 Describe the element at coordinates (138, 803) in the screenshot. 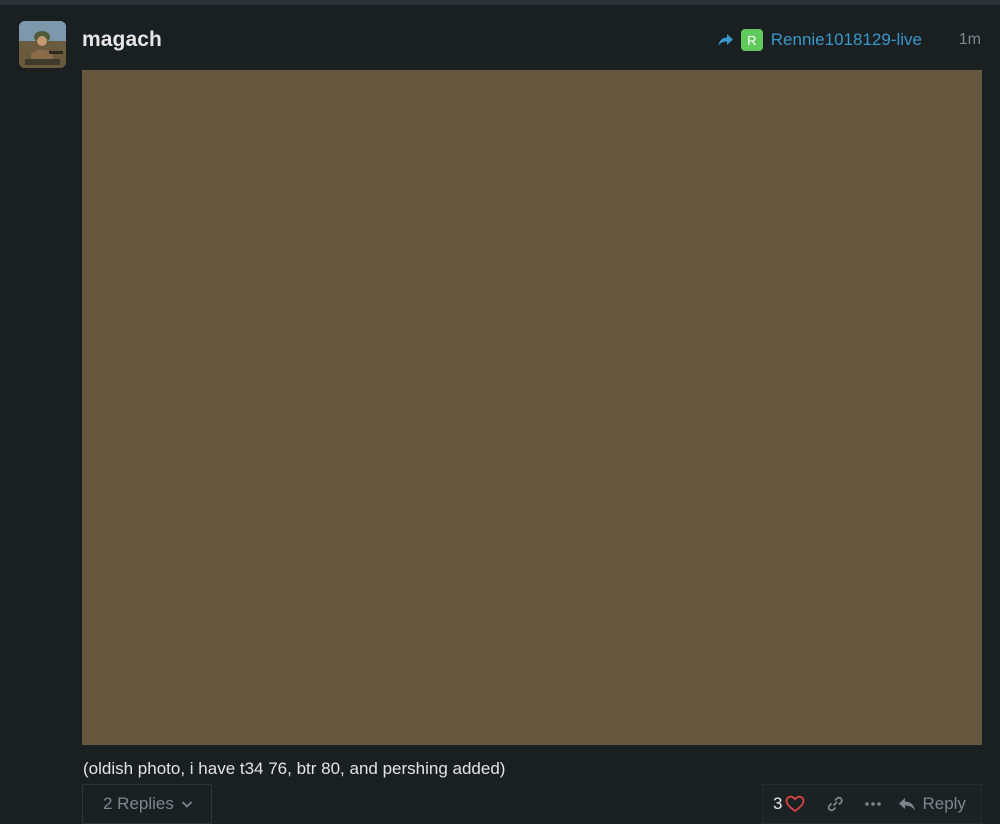

I see `replies-label: 2 Replies` at that location.